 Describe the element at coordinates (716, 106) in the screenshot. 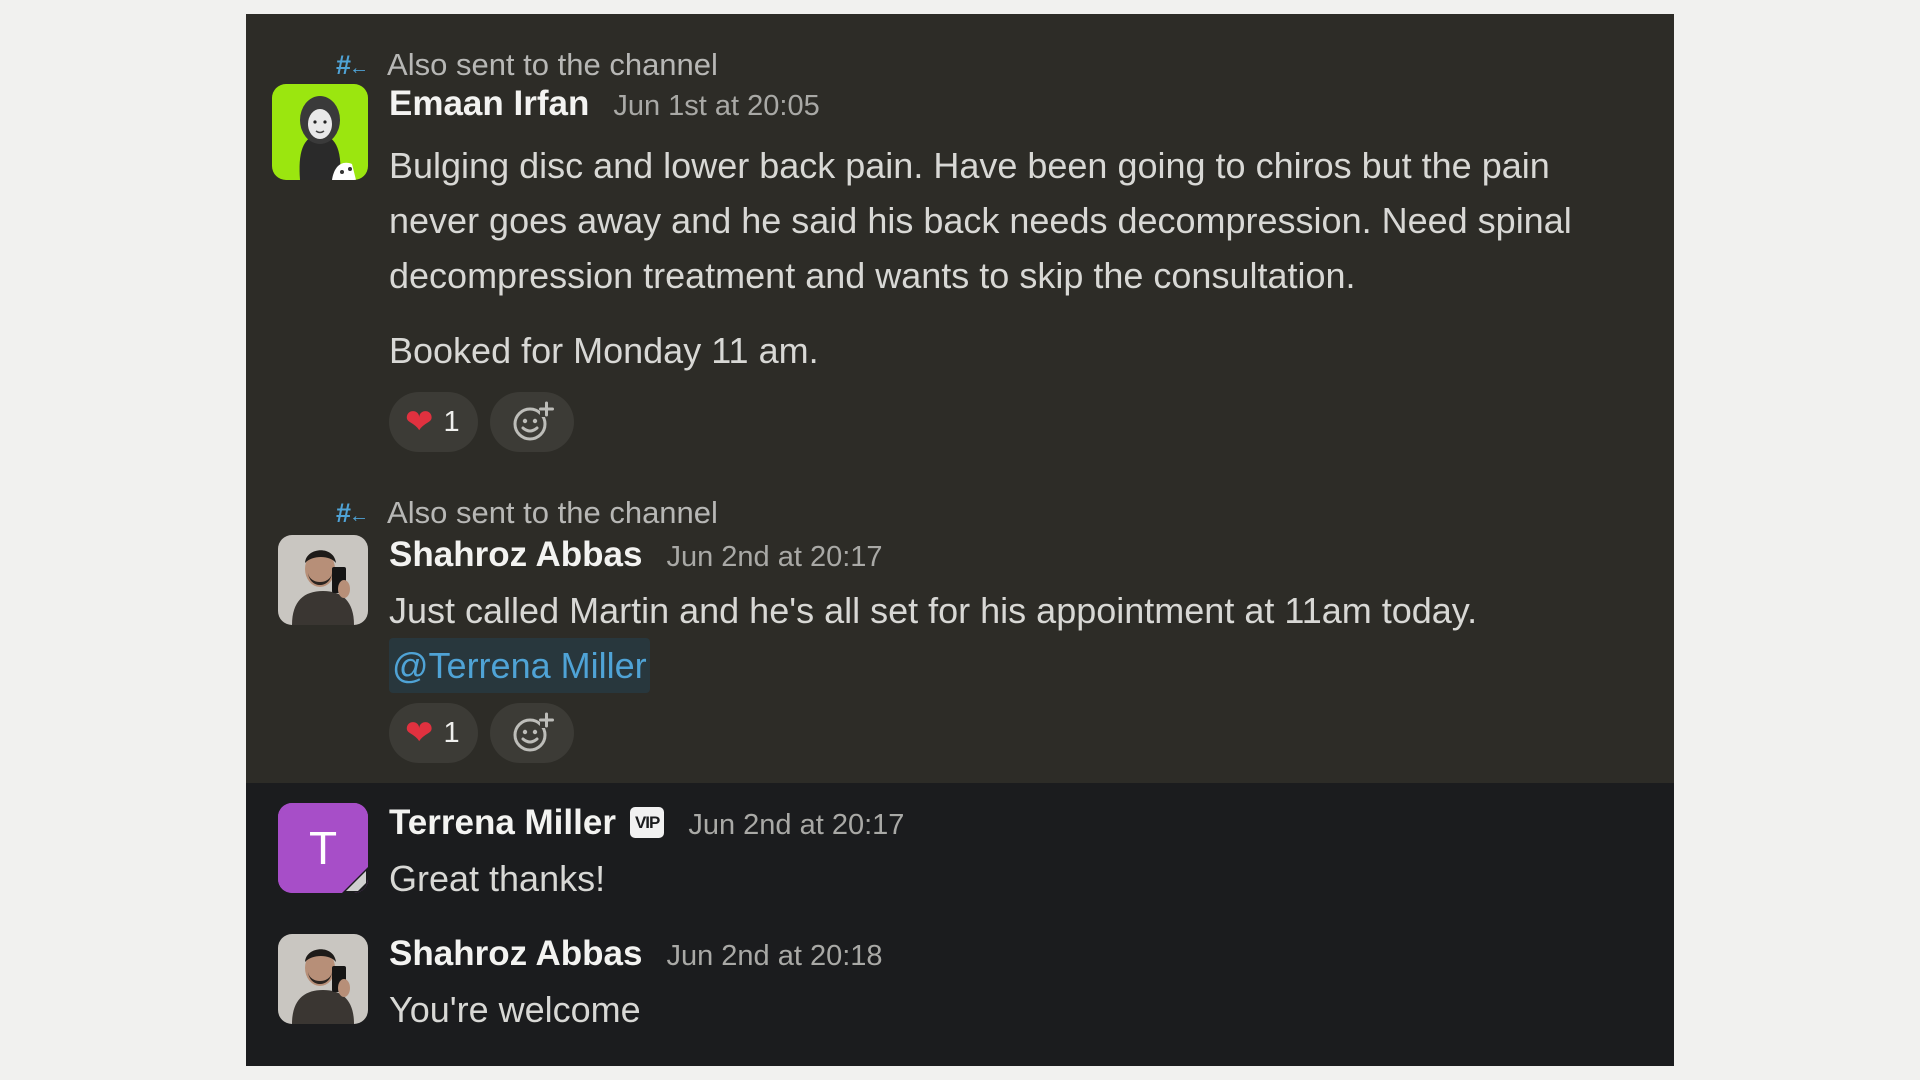

I see `timestamp: Jun 1st at 20:05` at that location.